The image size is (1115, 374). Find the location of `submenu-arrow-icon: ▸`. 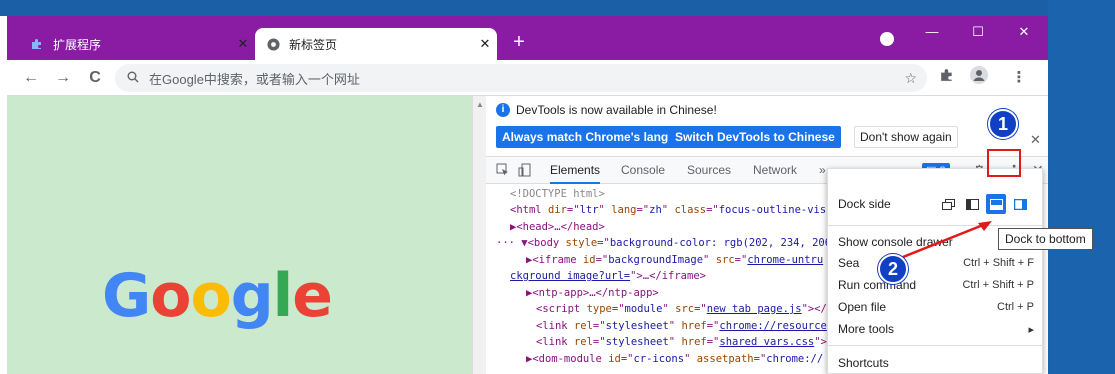

submenu-arrow-icon: ▸ is located at coordinates (1031, 329).